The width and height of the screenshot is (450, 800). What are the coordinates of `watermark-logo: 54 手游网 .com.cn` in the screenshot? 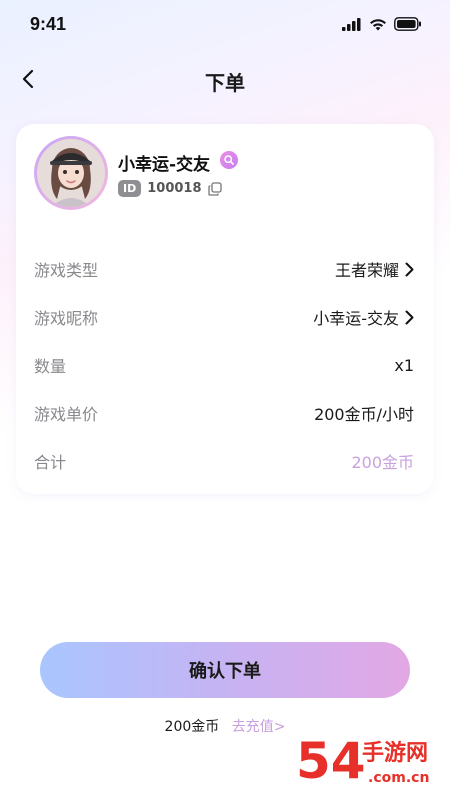 It's located at (369, 759).